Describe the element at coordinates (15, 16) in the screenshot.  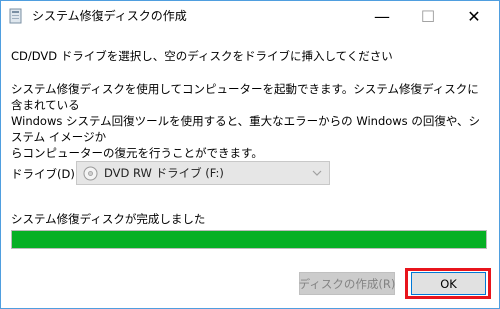
I see `disc-app-icon` at that location.